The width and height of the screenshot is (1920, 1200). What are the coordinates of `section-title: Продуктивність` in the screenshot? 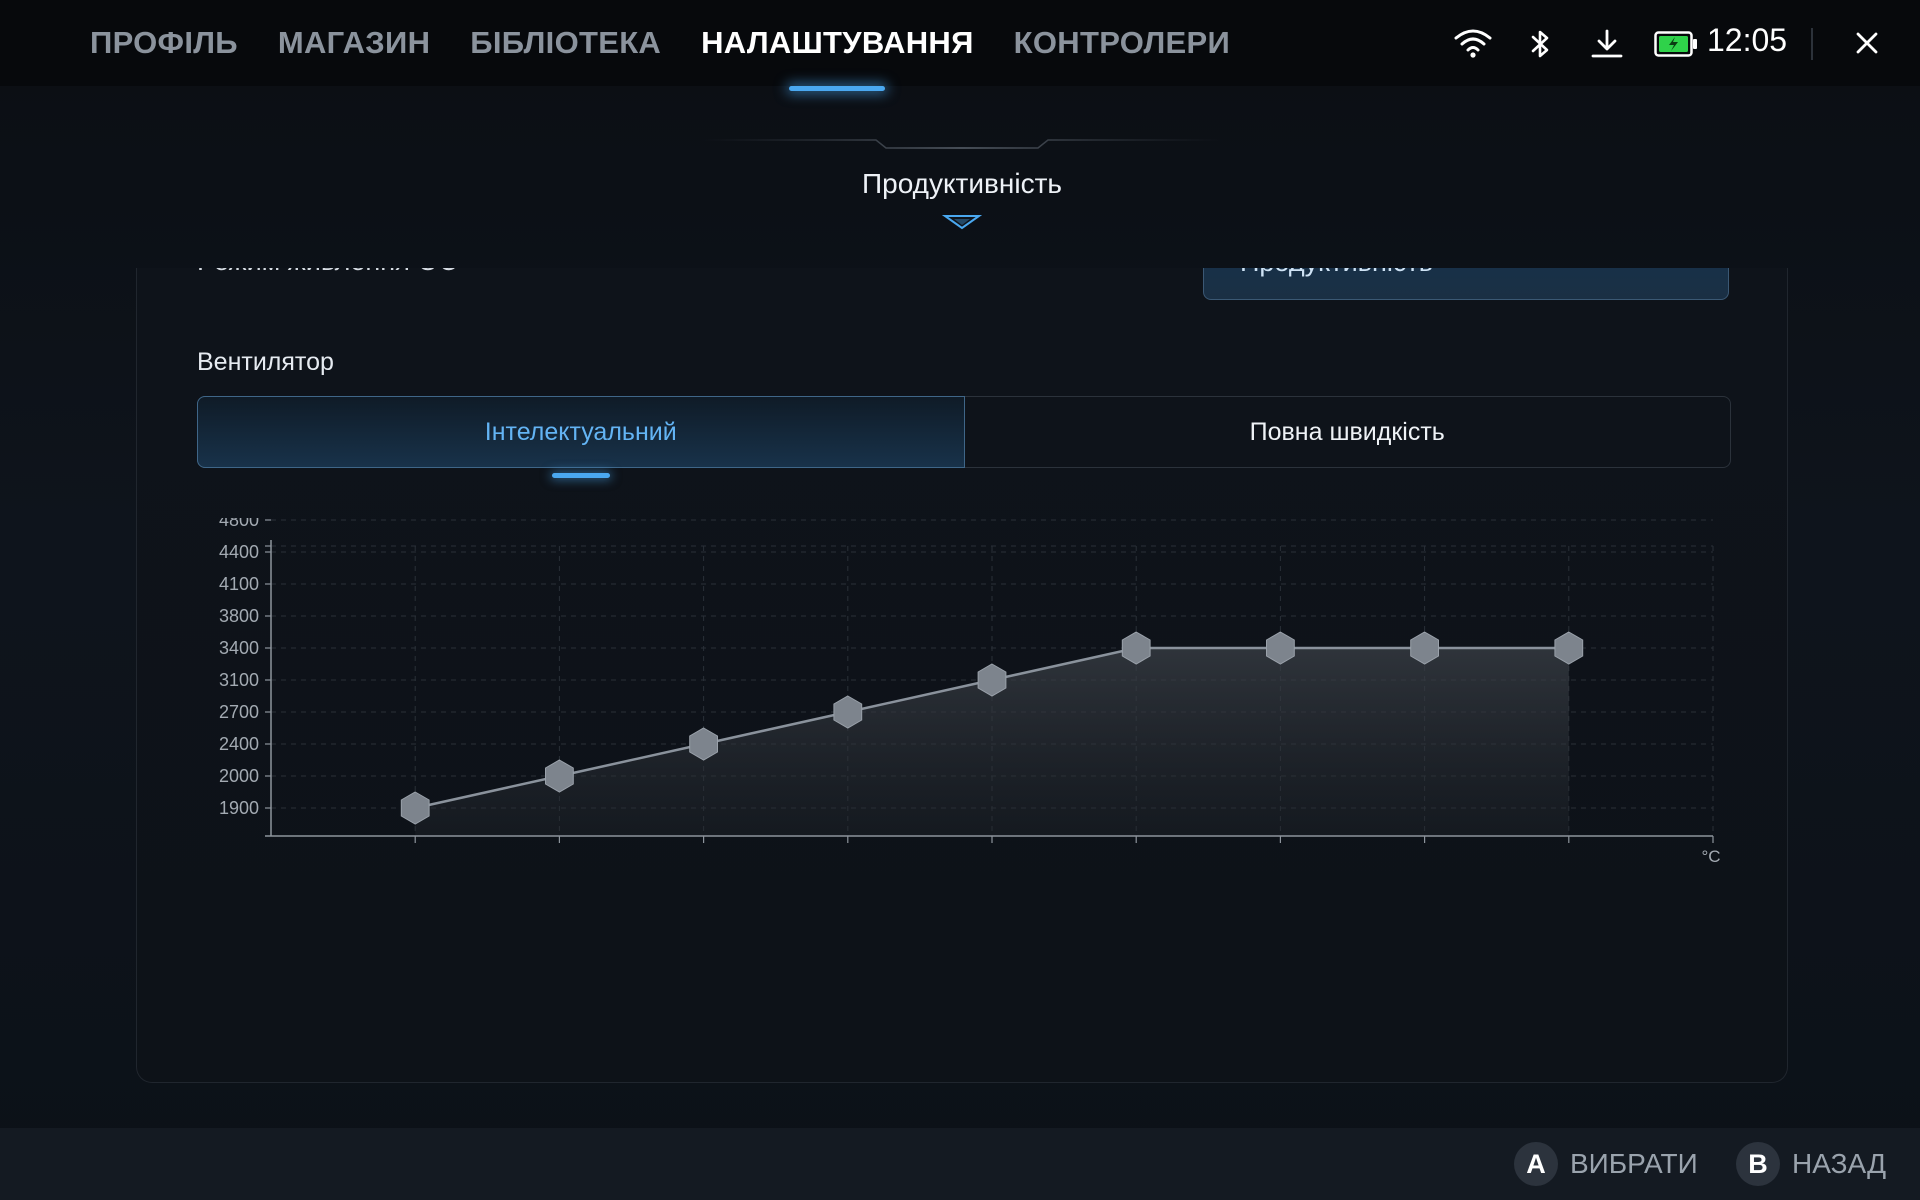 It's located at (962, 183).